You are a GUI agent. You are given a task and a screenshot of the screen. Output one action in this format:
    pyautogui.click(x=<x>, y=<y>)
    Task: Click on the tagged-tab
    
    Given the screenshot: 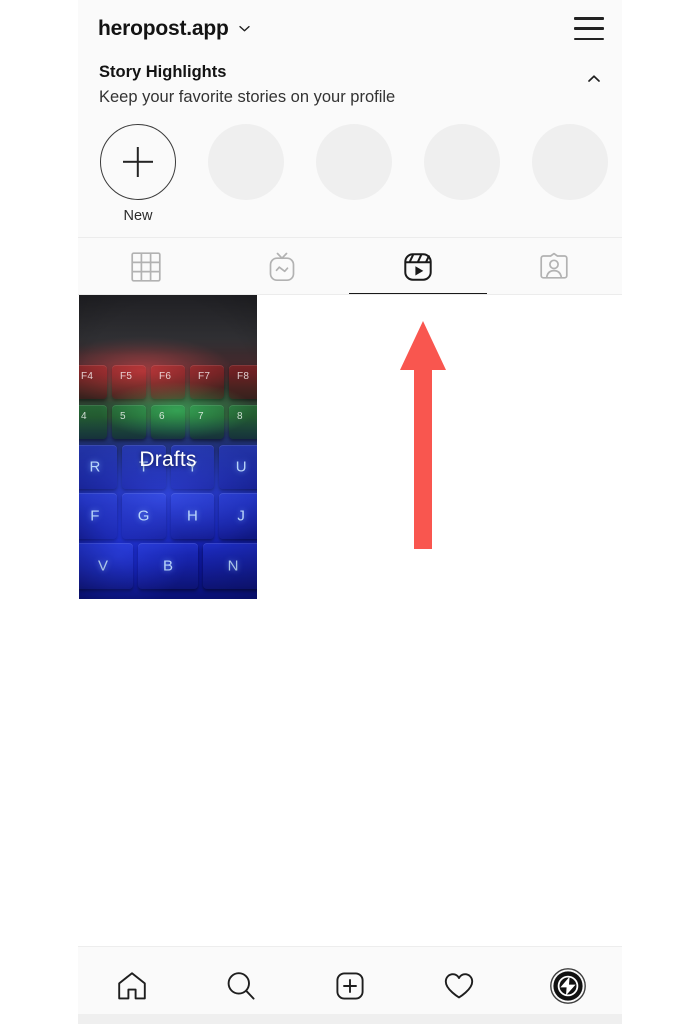 What is the action you would take?
    pyautogui.click(x=554, y=266)
    